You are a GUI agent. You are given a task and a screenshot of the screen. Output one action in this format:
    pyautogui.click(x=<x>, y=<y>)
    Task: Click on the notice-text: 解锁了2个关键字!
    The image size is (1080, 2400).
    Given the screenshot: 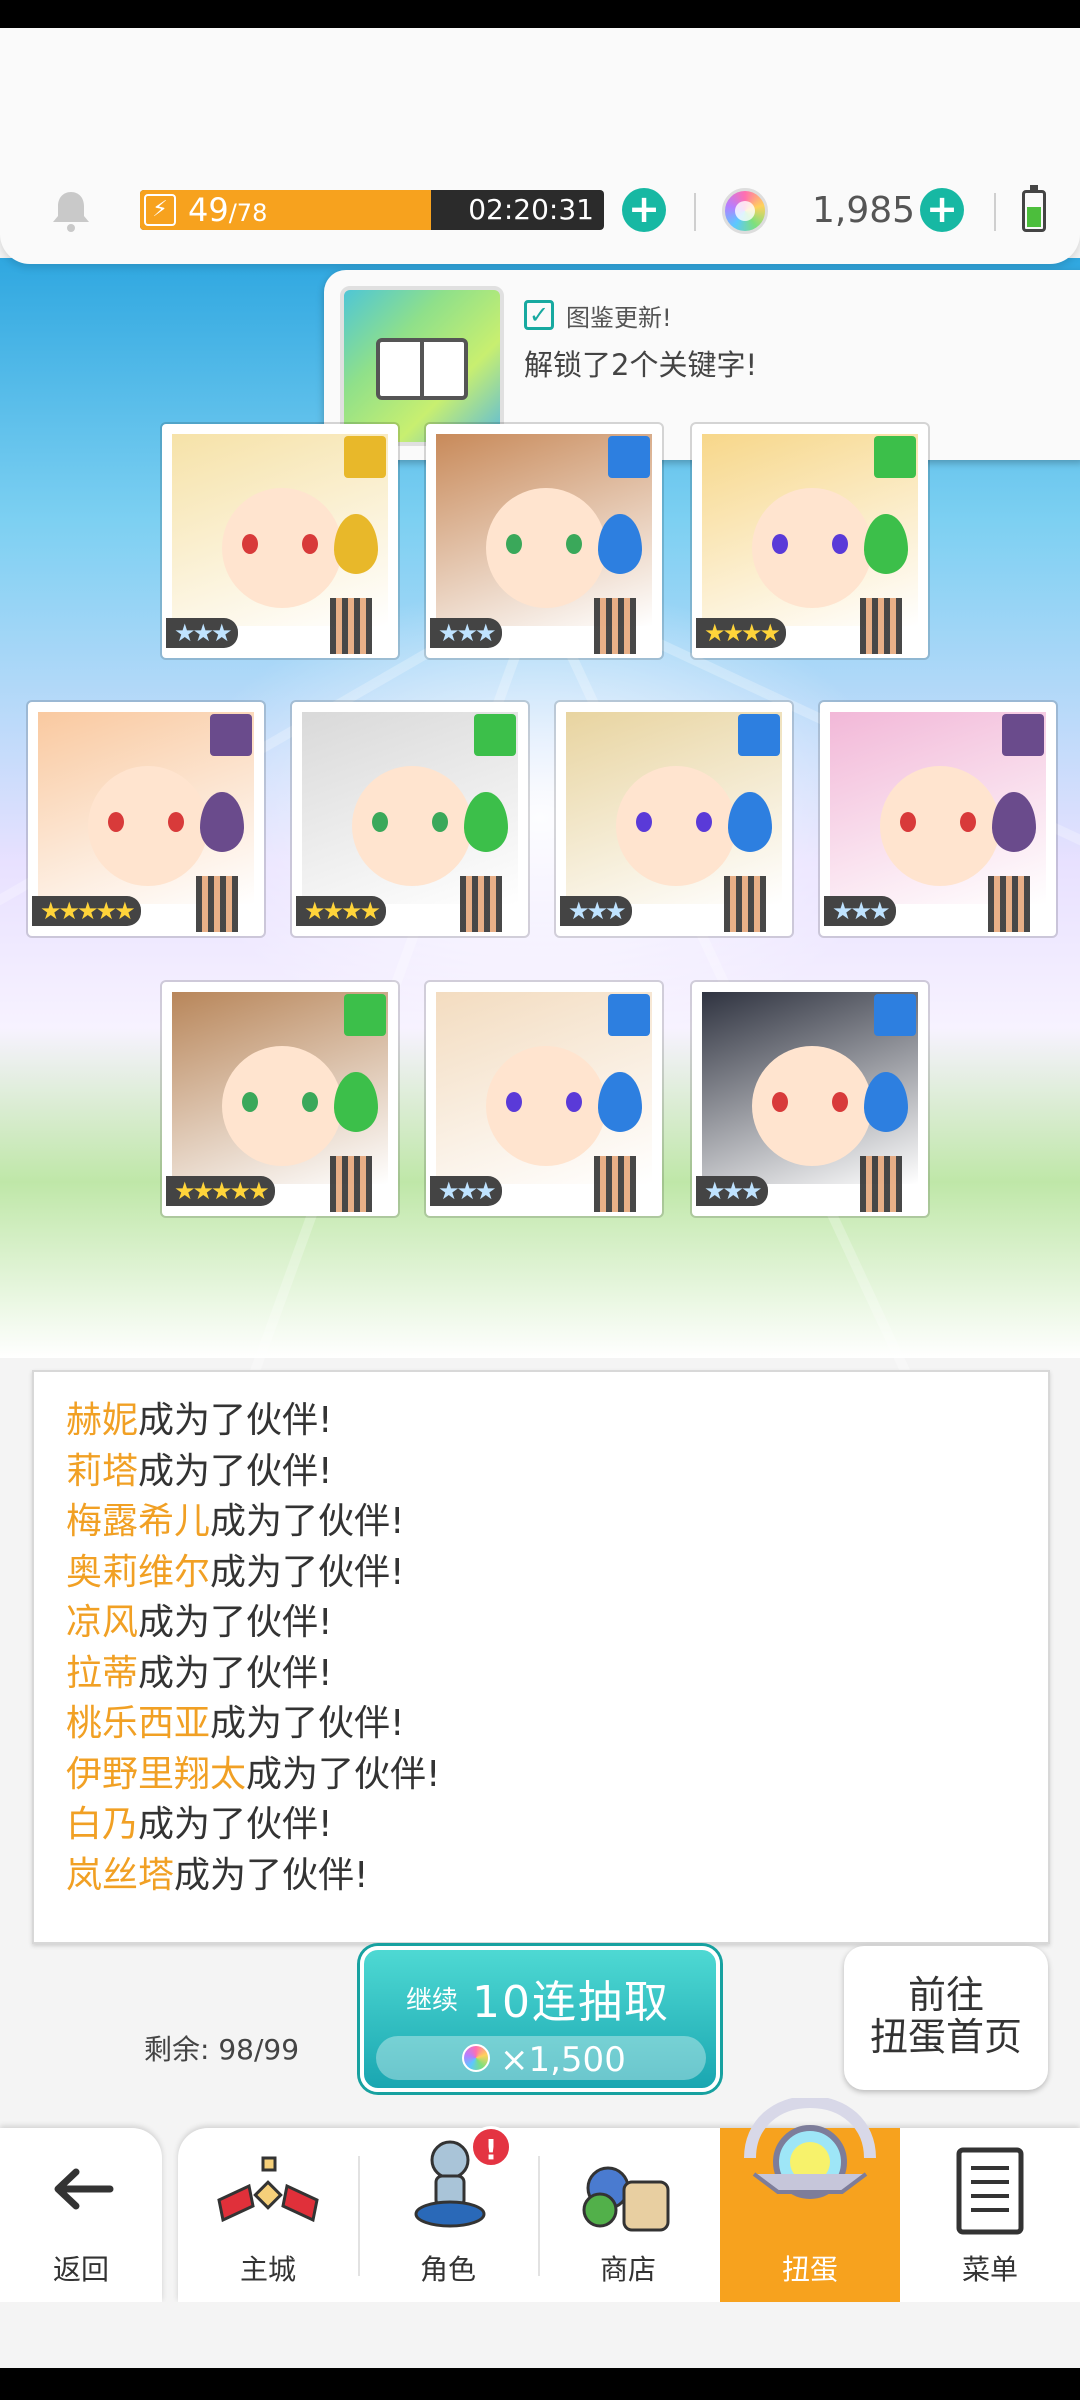 What is the action you would take?
    pyautogui.click(x=641, y=365)
    